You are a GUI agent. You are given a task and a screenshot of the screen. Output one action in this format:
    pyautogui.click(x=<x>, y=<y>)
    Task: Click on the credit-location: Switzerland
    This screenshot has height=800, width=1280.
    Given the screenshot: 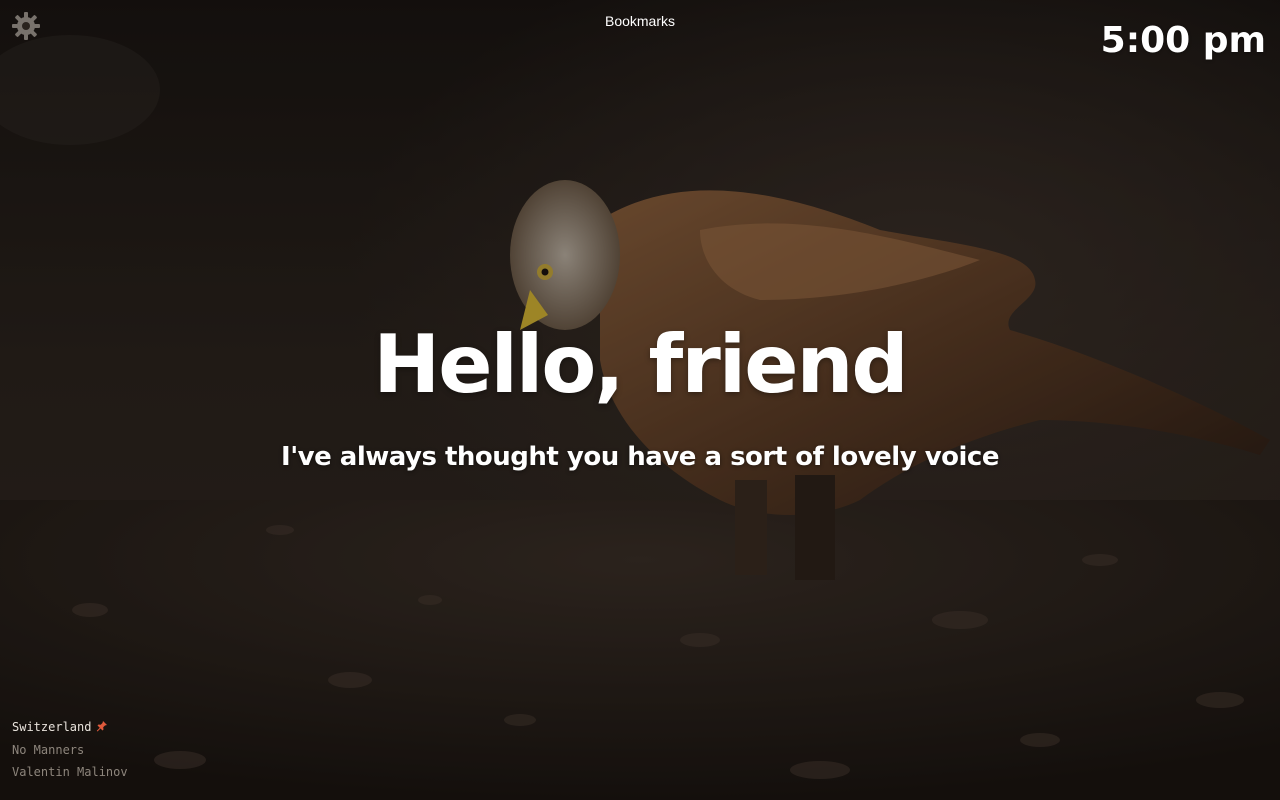 What is the action you would take?
    pyautogui.click(x=51, y=727)
    